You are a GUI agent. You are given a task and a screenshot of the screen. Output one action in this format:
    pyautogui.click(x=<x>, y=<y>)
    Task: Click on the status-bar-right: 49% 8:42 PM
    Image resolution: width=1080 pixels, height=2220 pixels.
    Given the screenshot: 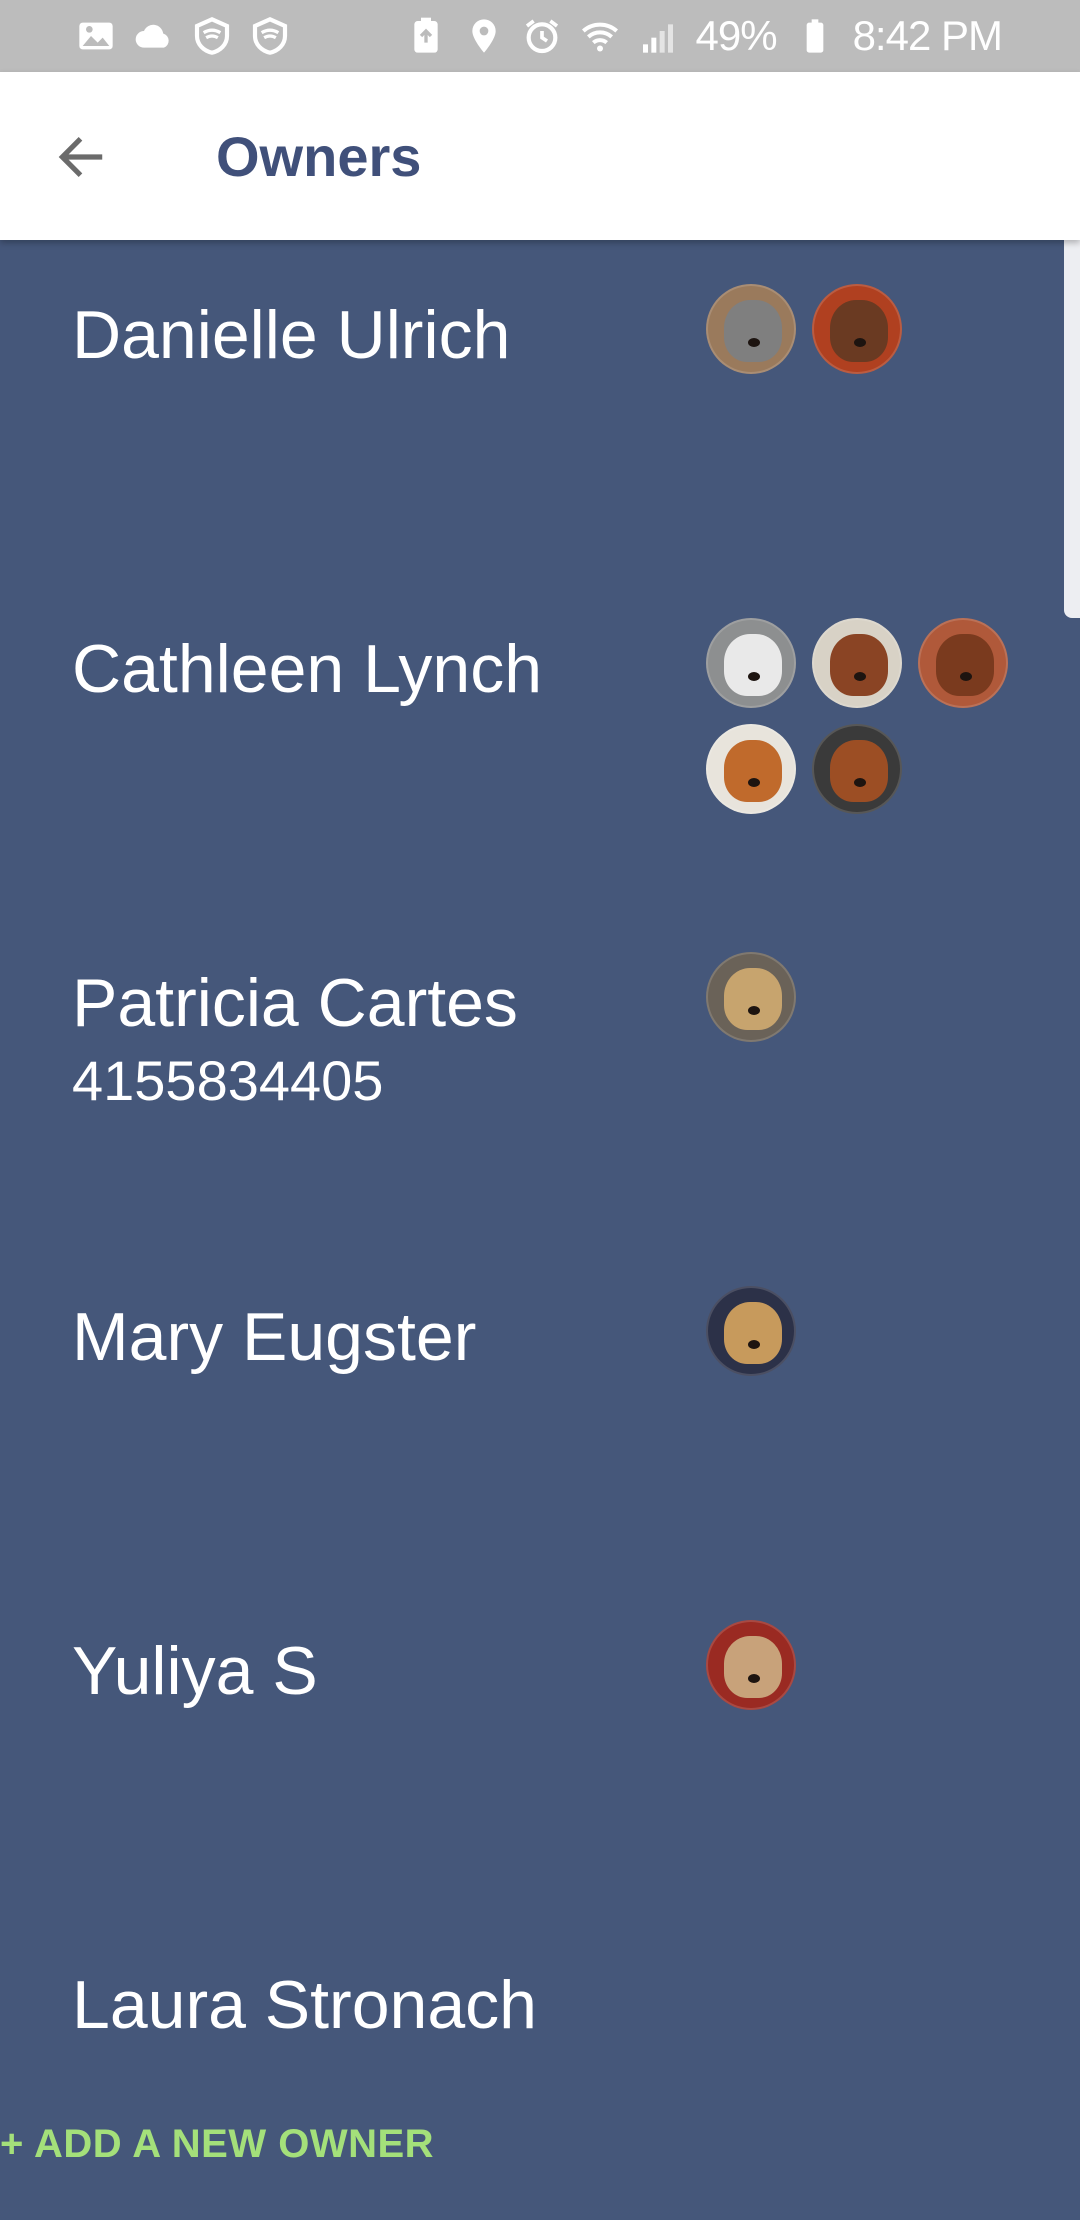 What is the action you would take?
    pyautogui.click(x=704, y=36)
    